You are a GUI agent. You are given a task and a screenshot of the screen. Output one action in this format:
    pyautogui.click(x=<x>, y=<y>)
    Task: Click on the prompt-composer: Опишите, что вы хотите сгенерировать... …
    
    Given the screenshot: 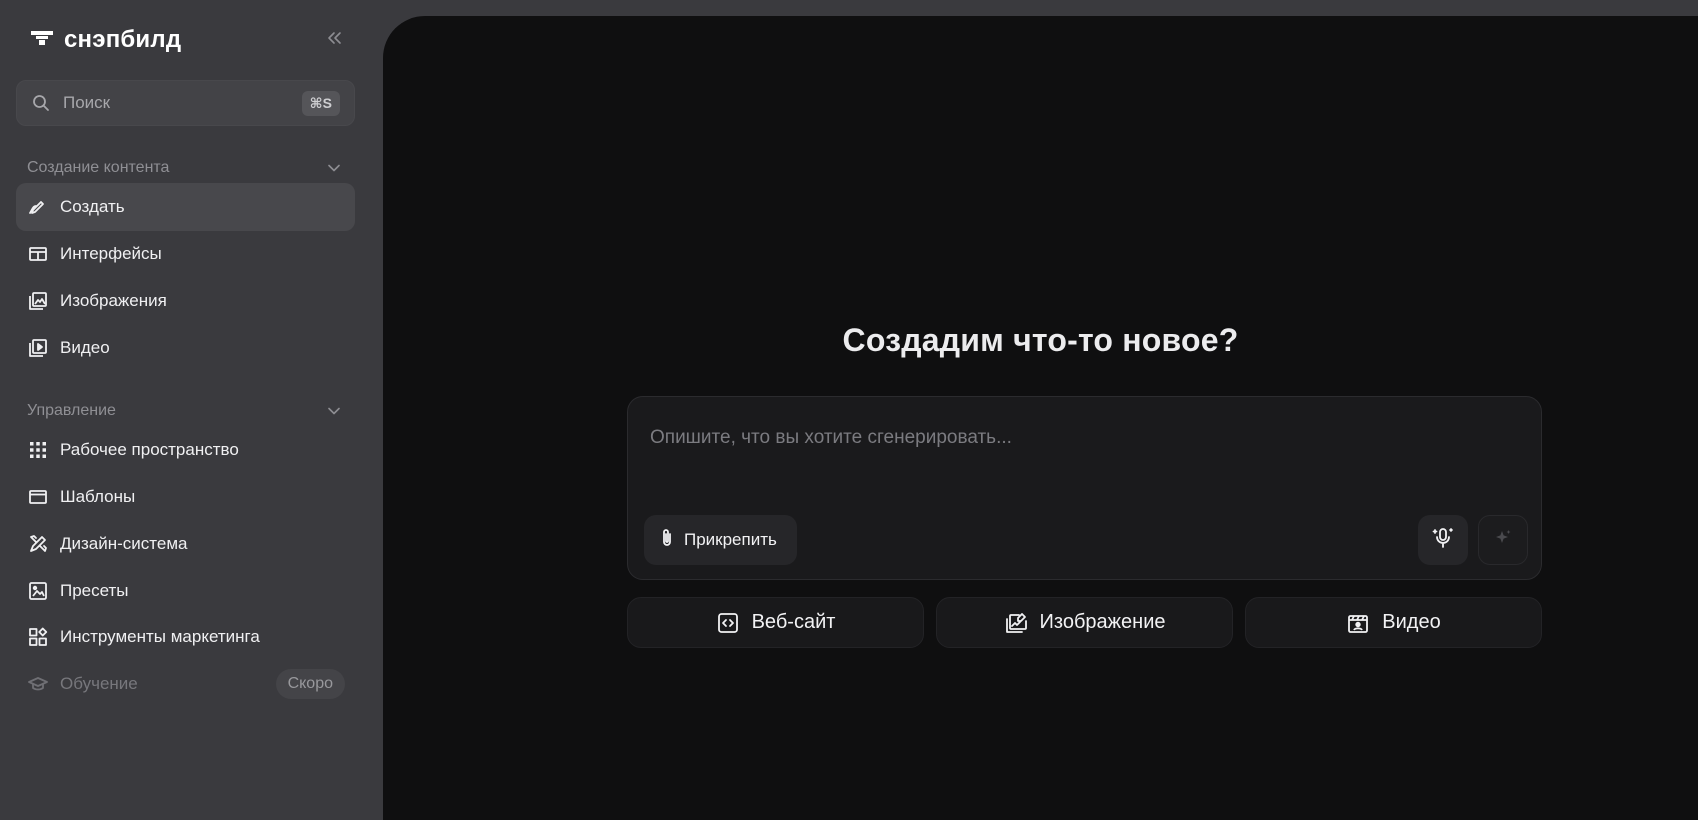 What is the action you would take?
    pyautogui.click(x=1084, y=488)
    